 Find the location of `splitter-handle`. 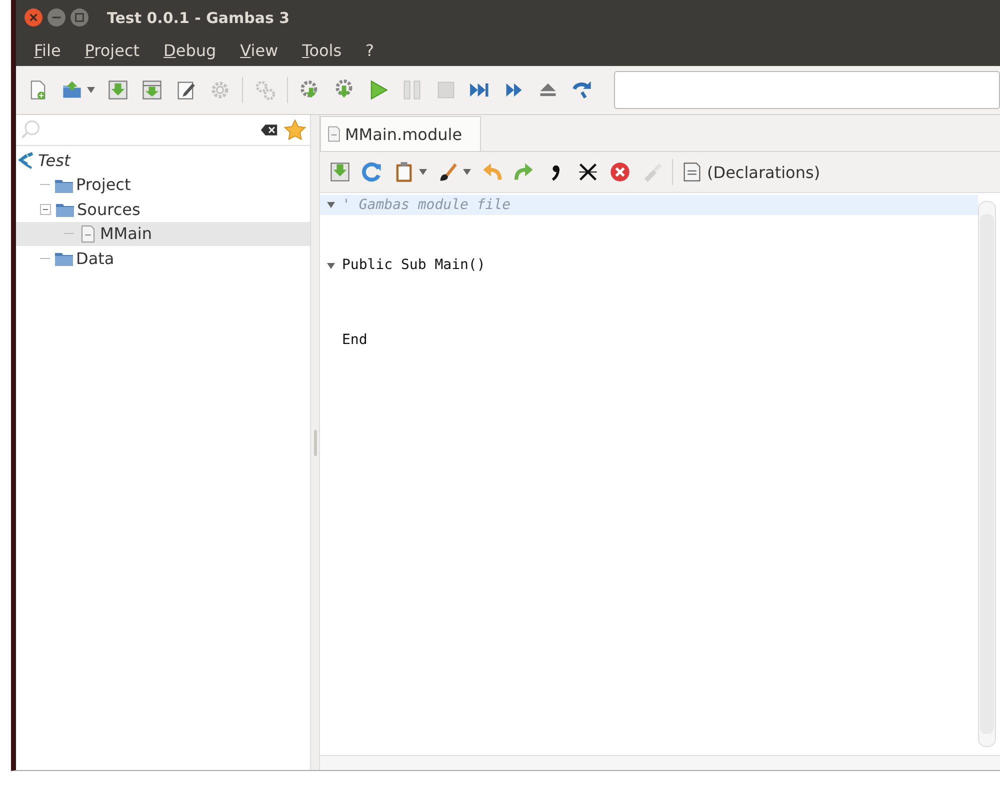

splitter-handle is located at coordinates (315, 443).